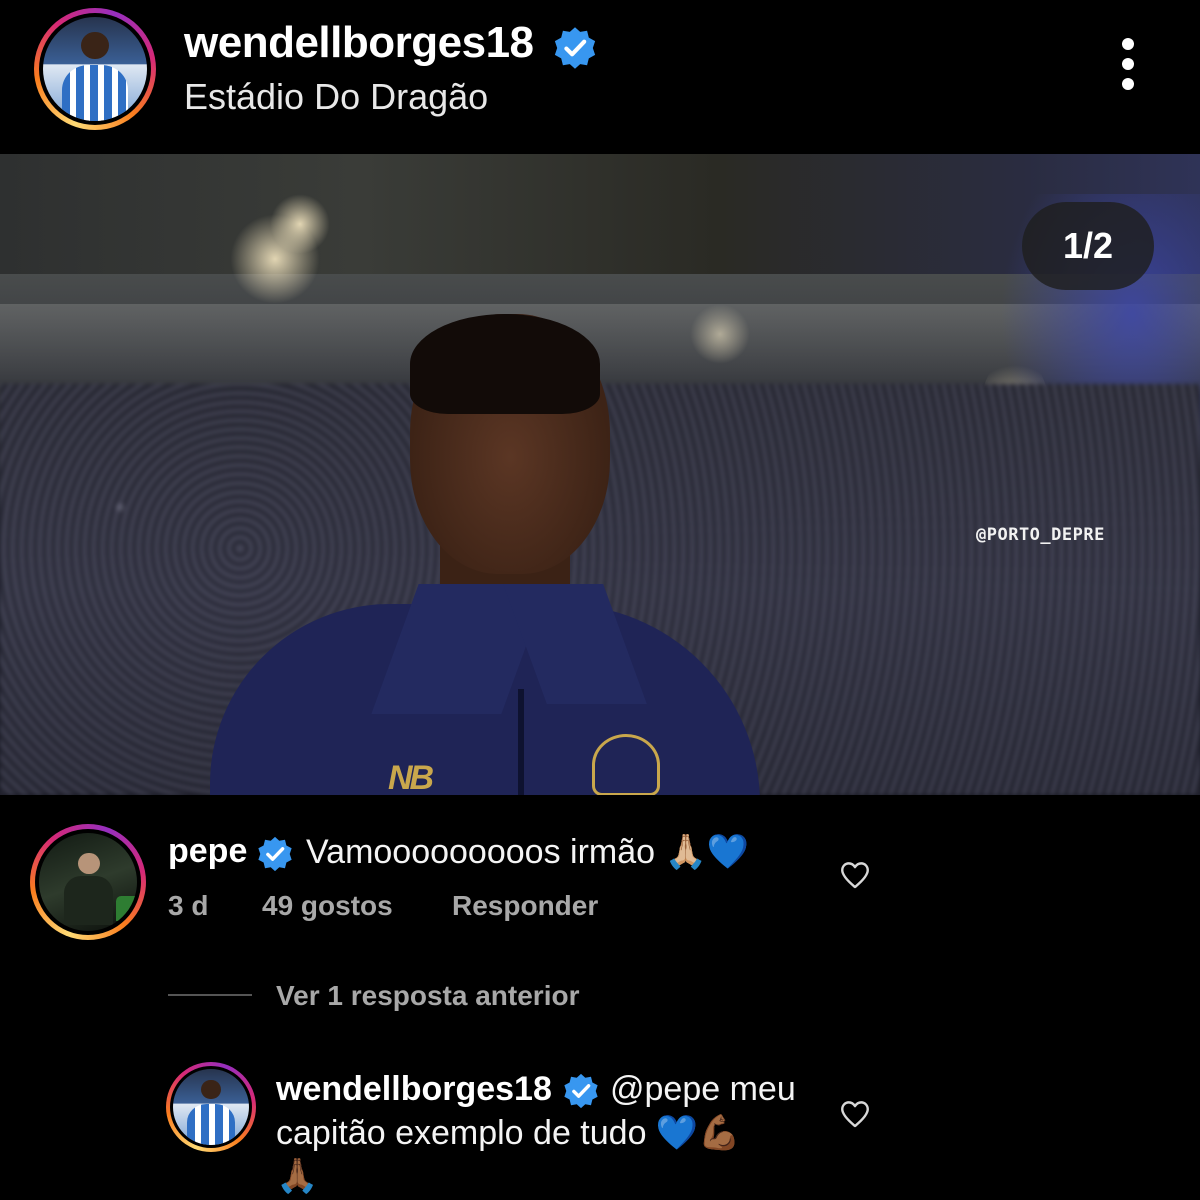  I want to click on club-crest, so click(626, 764).